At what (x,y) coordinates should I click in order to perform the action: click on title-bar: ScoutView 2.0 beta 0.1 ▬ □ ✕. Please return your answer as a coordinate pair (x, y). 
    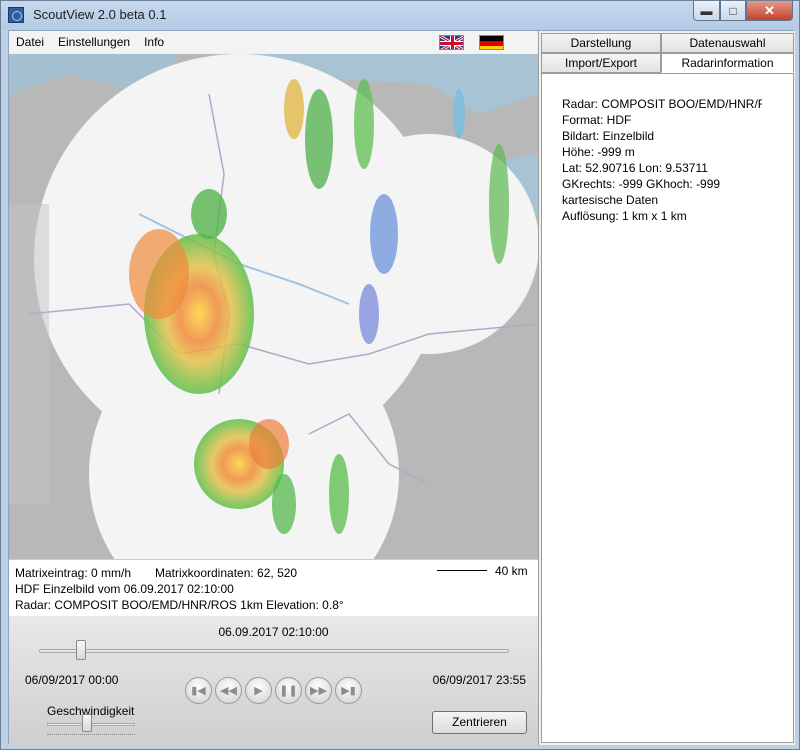
    Looking at the image, I should click on (400, 15).